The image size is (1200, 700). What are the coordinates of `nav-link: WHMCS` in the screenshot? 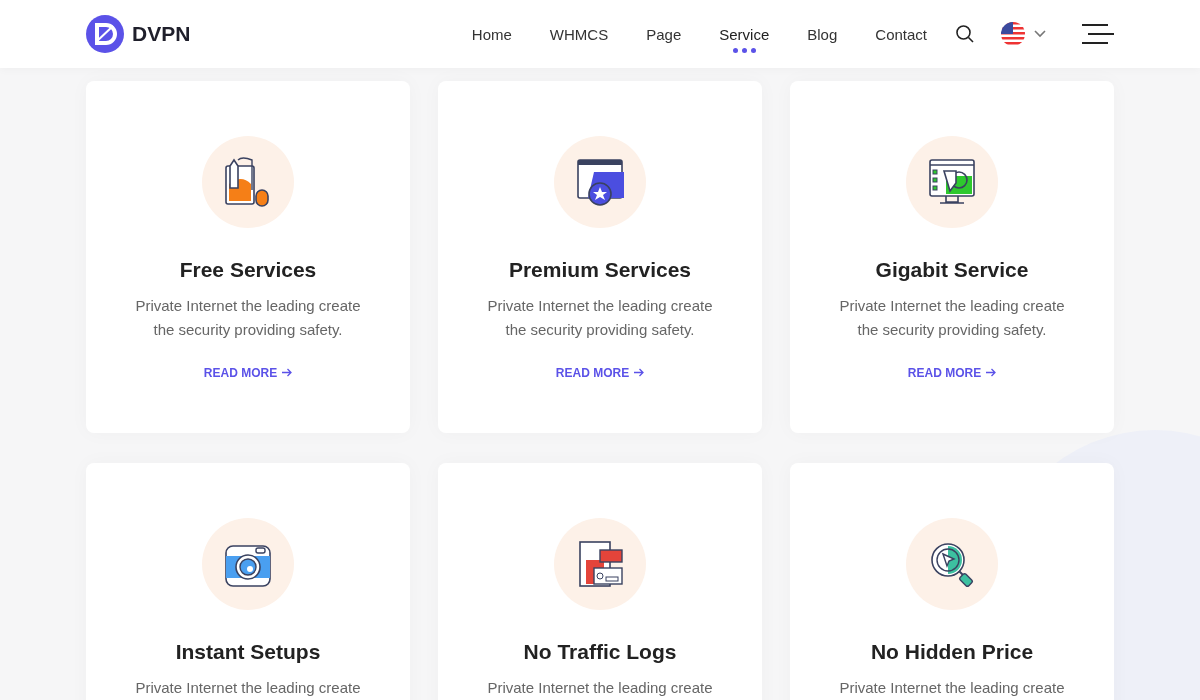 It's located at (579, 38).